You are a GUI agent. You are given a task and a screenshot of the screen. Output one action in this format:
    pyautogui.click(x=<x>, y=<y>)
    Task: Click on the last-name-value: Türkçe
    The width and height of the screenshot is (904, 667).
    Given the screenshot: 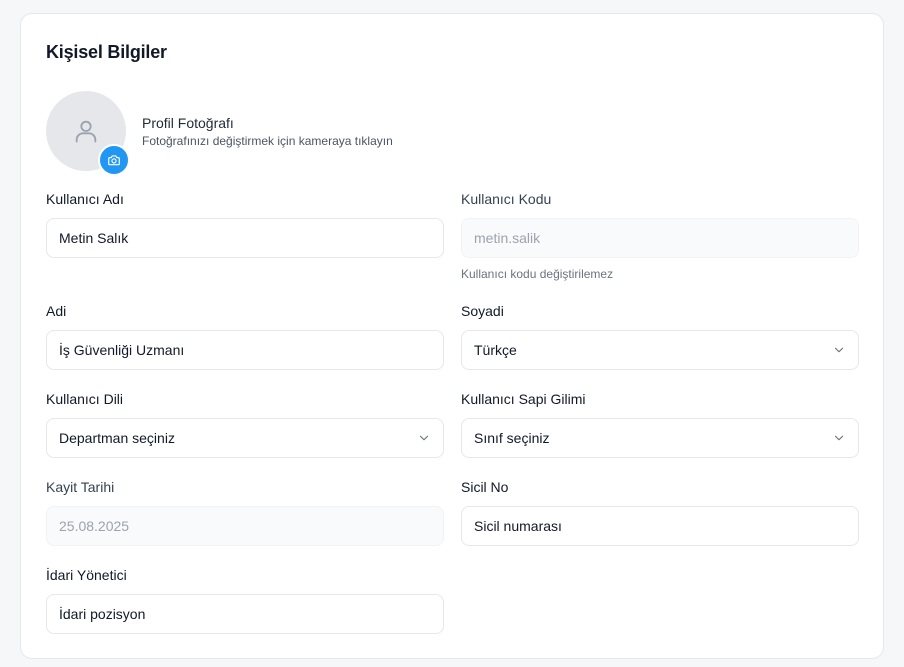 What is the action you would take?
    pyautogui.click(x=495, y=350)
    